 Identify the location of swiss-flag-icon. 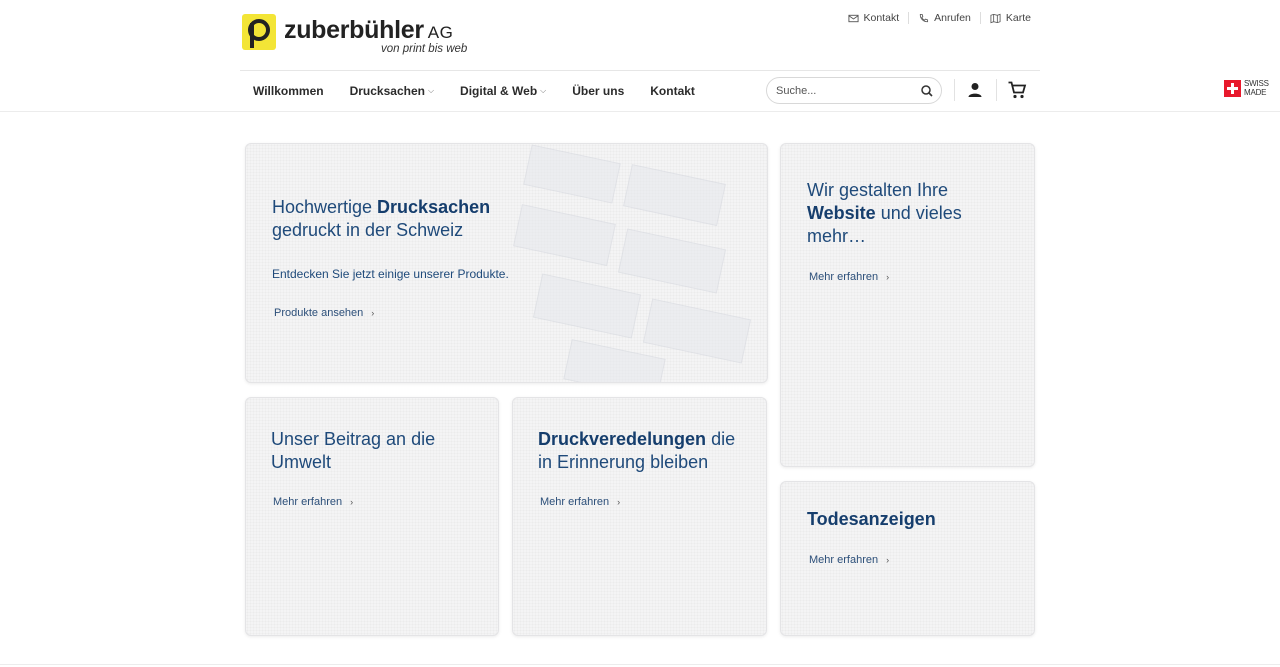
(1232, 88).